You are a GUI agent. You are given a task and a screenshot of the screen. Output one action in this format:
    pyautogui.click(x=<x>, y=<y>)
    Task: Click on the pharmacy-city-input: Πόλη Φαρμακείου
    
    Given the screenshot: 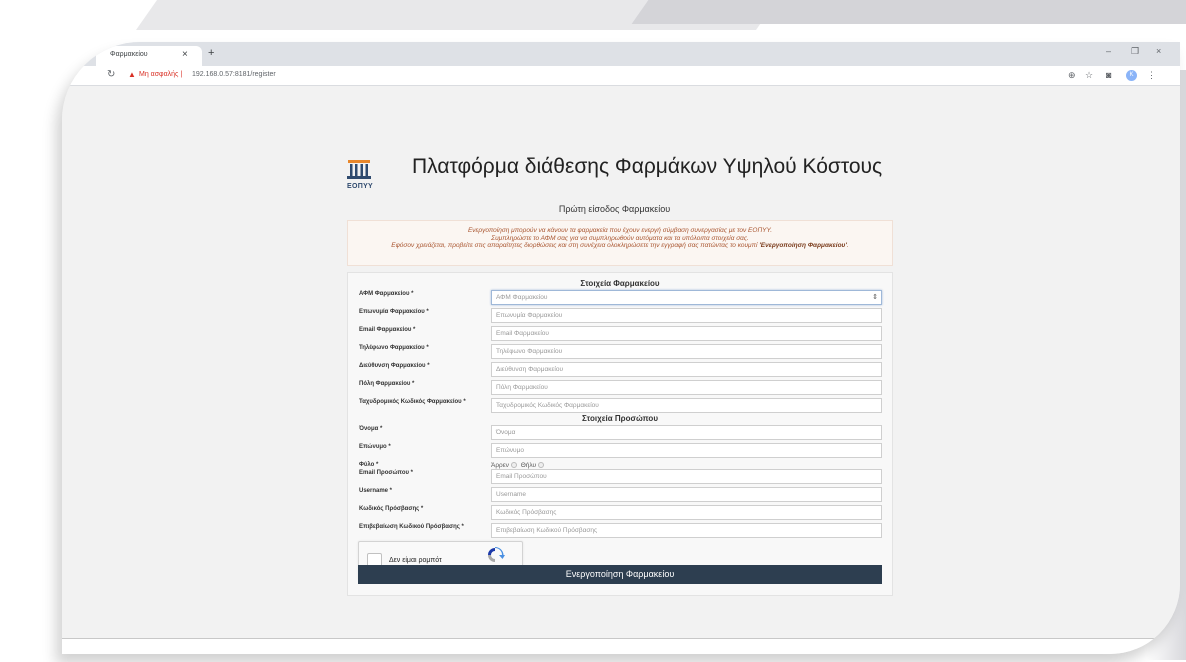 What is the action you would take?
    pyautogui.click(x=686, y=387)
    